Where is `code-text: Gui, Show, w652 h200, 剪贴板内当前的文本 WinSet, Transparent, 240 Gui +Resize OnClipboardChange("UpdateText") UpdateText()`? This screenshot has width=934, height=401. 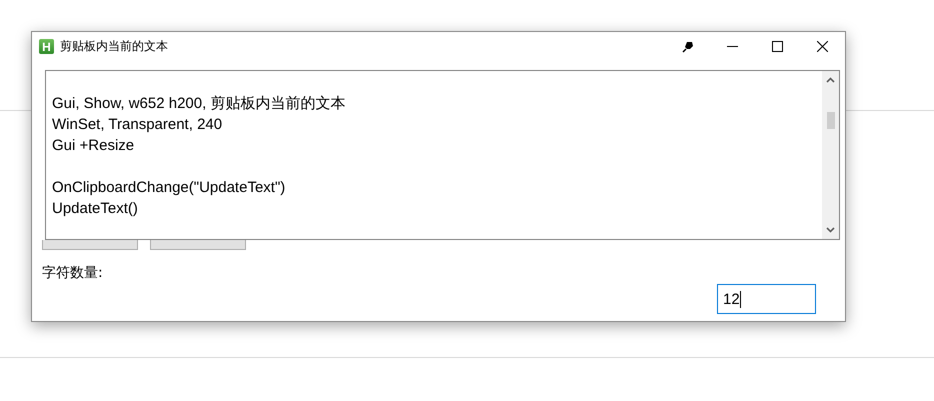
code-text: Gui, Show, w652 h200, 剪贴板内当前的文本 WinSet, Transparent, 240 Gui +Resize OnClipboardChange("UpdateText") UpdateText() is located at coordinates (198, 156).